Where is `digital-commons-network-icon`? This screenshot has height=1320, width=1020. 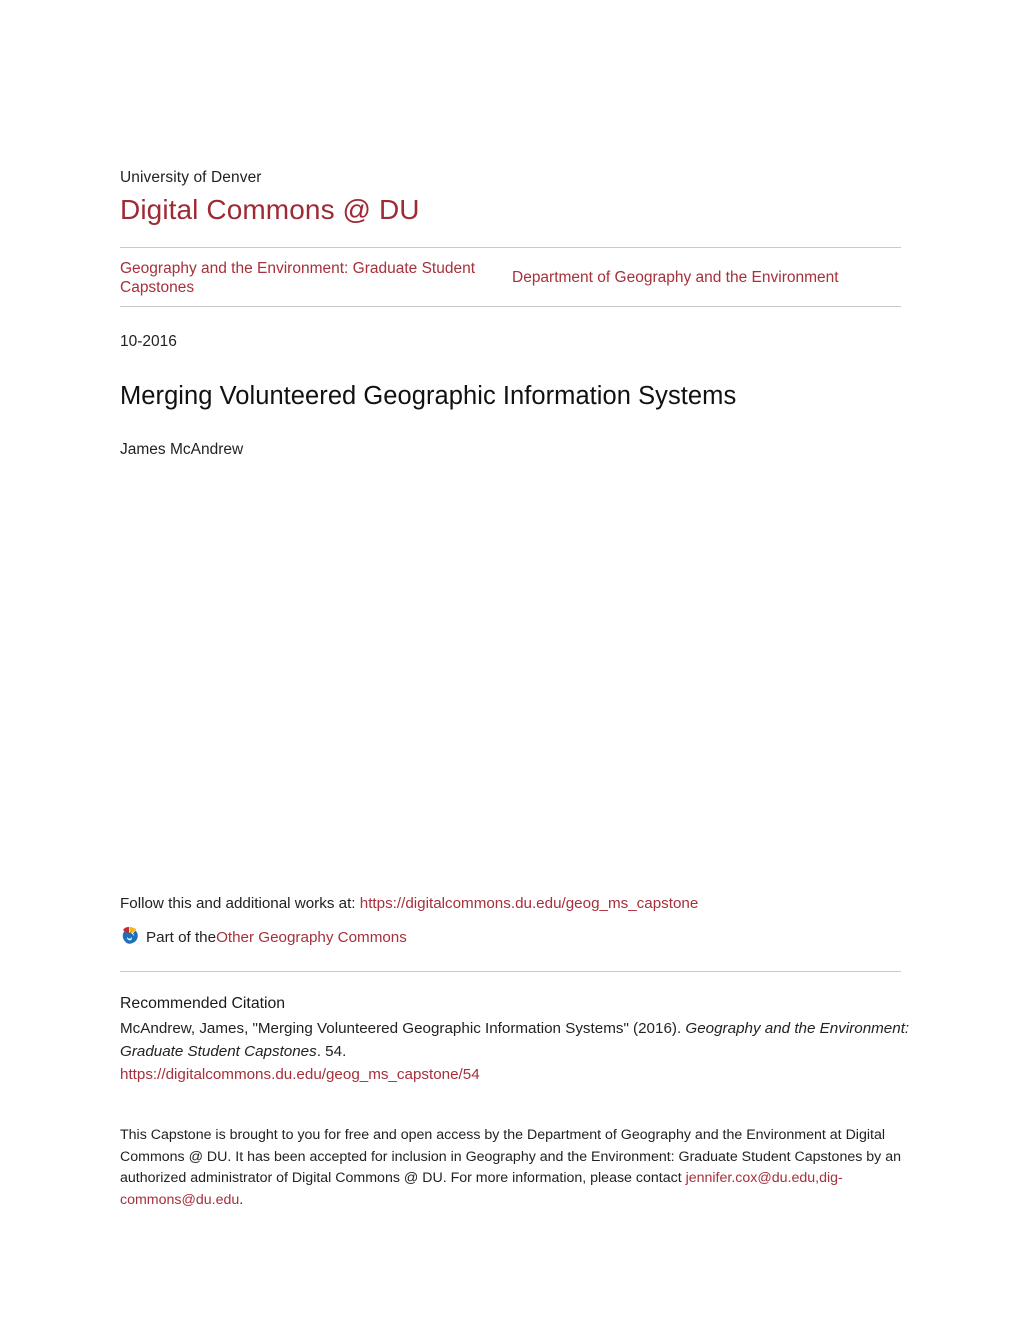 digital-commons-network-icon is located at coordinates (129, 936).